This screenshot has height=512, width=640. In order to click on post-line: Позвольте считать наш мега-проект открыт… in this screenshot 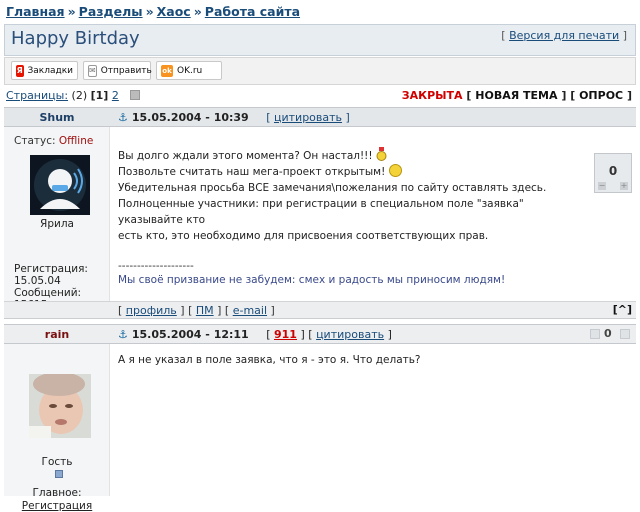, I will do `click(353, 172)`.